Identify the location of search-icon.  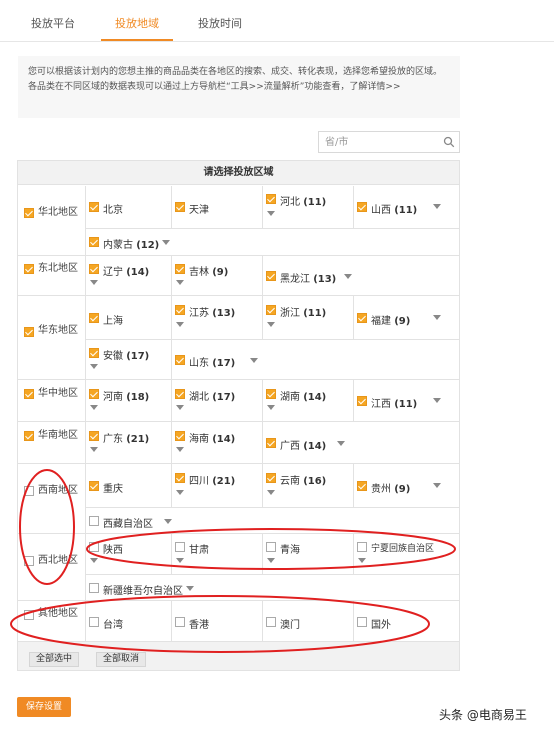
(449, 142).